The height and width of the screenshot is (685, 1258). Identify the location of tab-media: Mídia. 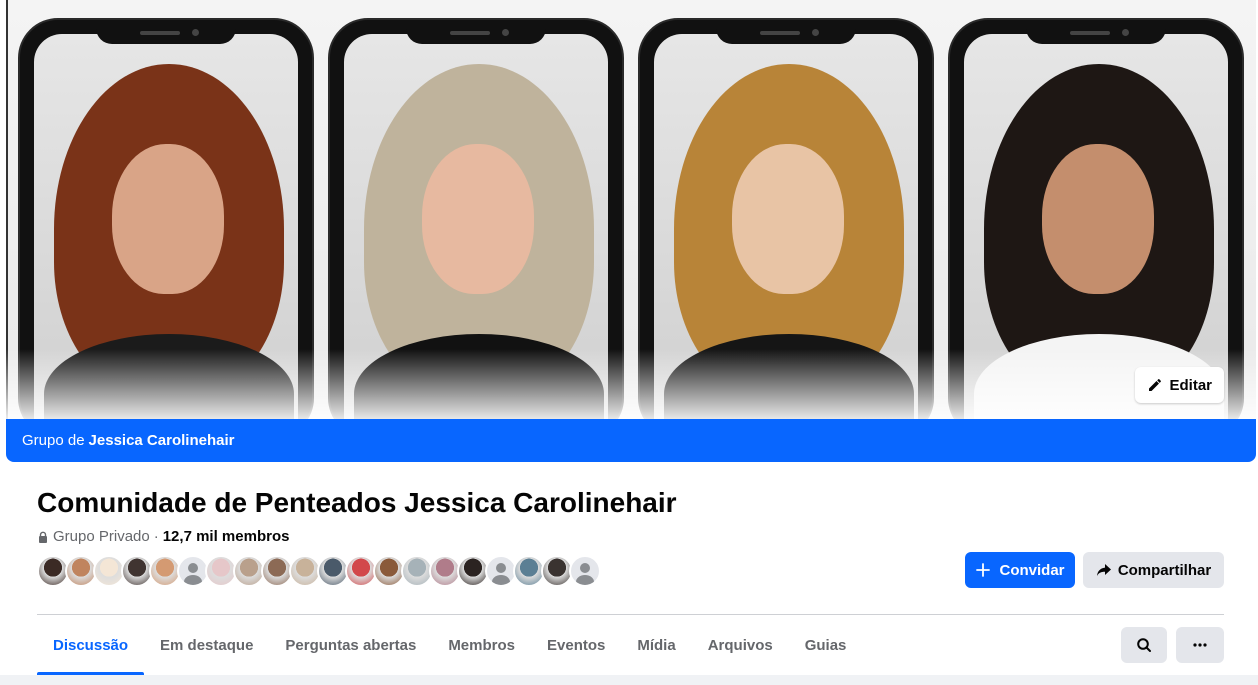
(656, 645).